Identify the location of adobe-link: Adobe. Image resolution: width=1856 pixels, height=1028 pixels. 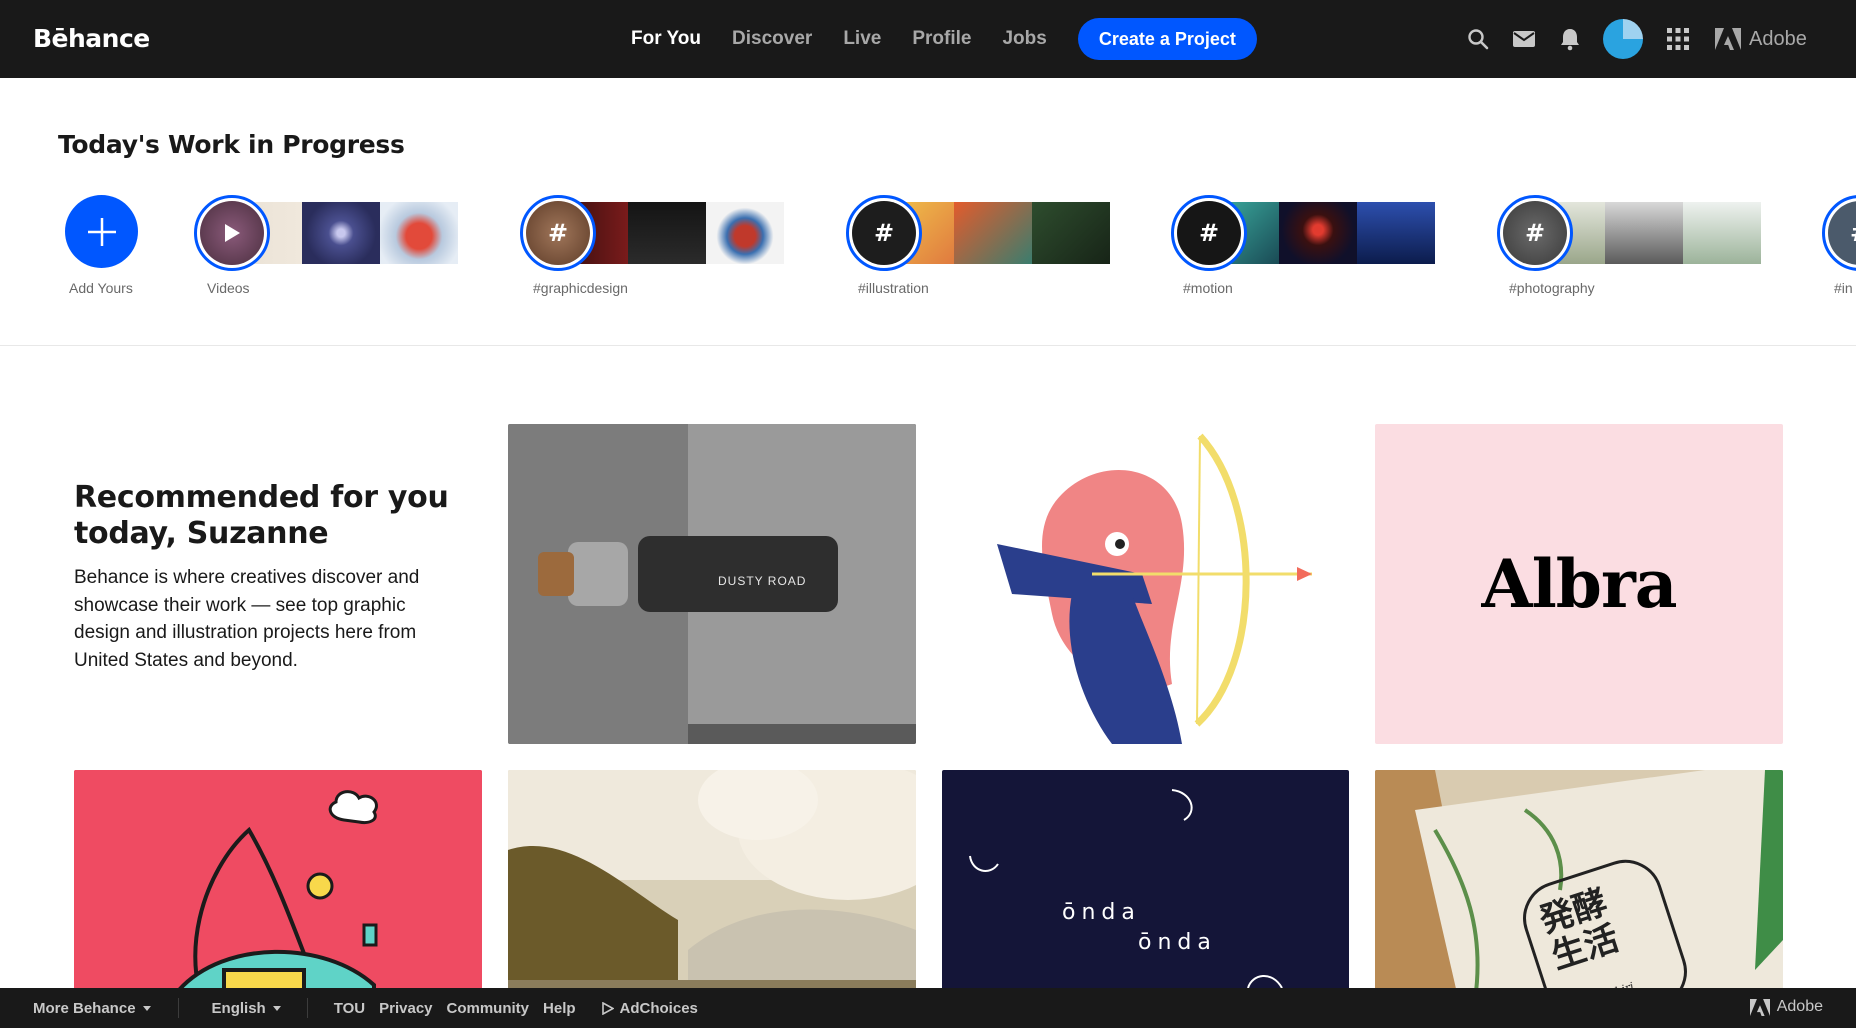
(1761, 39).